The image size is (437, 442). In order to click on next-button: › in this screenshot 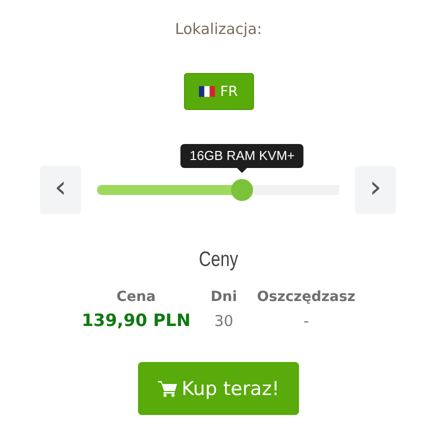, I will do `click(375, 190)`.